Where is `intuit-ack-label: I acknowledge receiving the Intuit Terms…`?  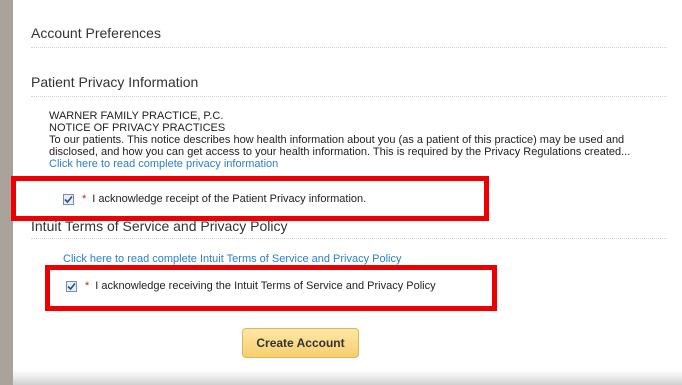
intuit-ack-label: I acknowledge receiving the Intuit Terms… is located at coordinates (265, 286).